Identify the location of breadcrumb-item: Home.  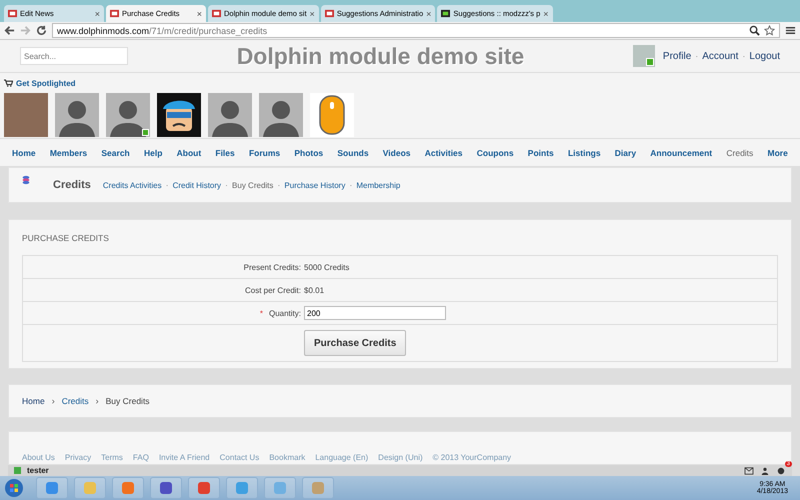
(33, 401).